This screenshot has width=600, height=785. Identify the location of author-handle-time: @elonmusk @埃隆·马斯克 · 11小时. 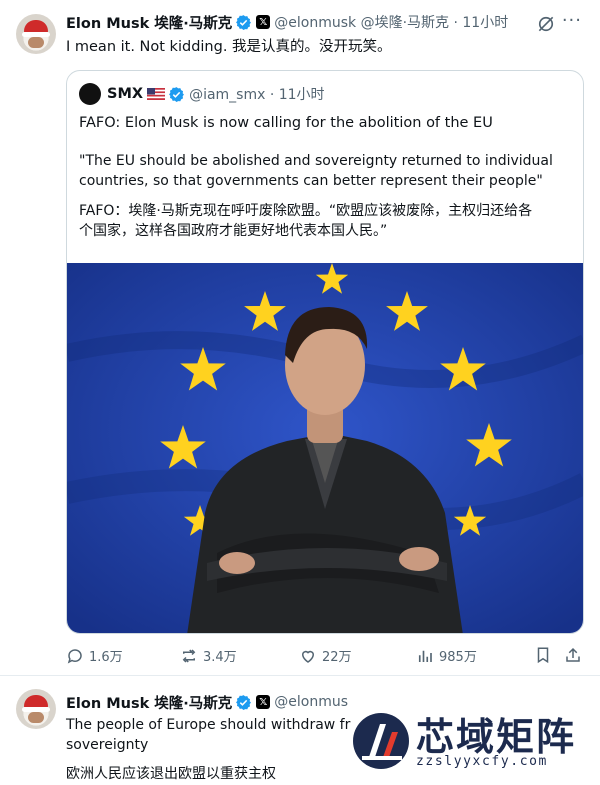
(391, 22).